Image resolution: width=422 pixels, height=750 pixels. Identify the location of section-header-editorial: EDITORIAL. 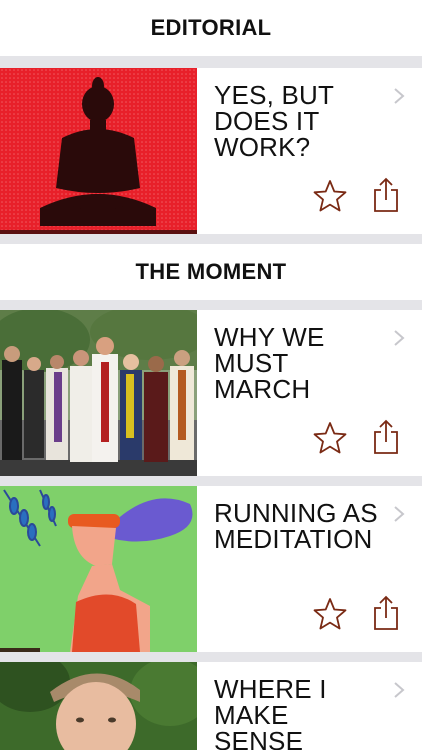
(211, 28).